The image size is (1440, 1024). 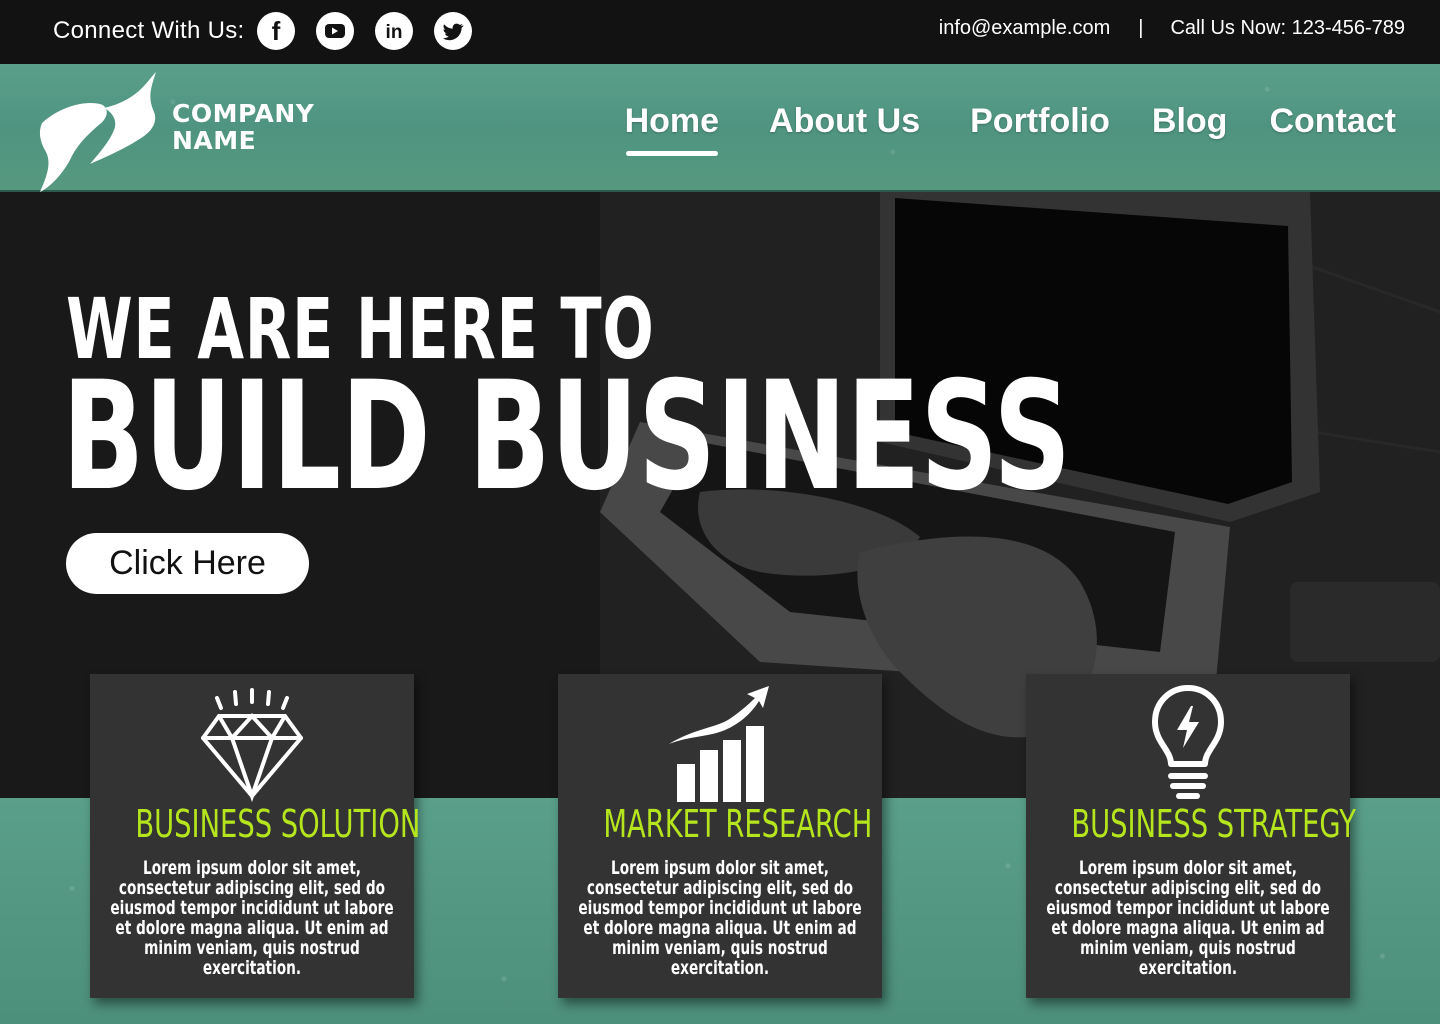 What do you see at coordinates (1332, 121) in the screenshot?
I see `nav-contact: Contact` at bounding box center [1332, 121].